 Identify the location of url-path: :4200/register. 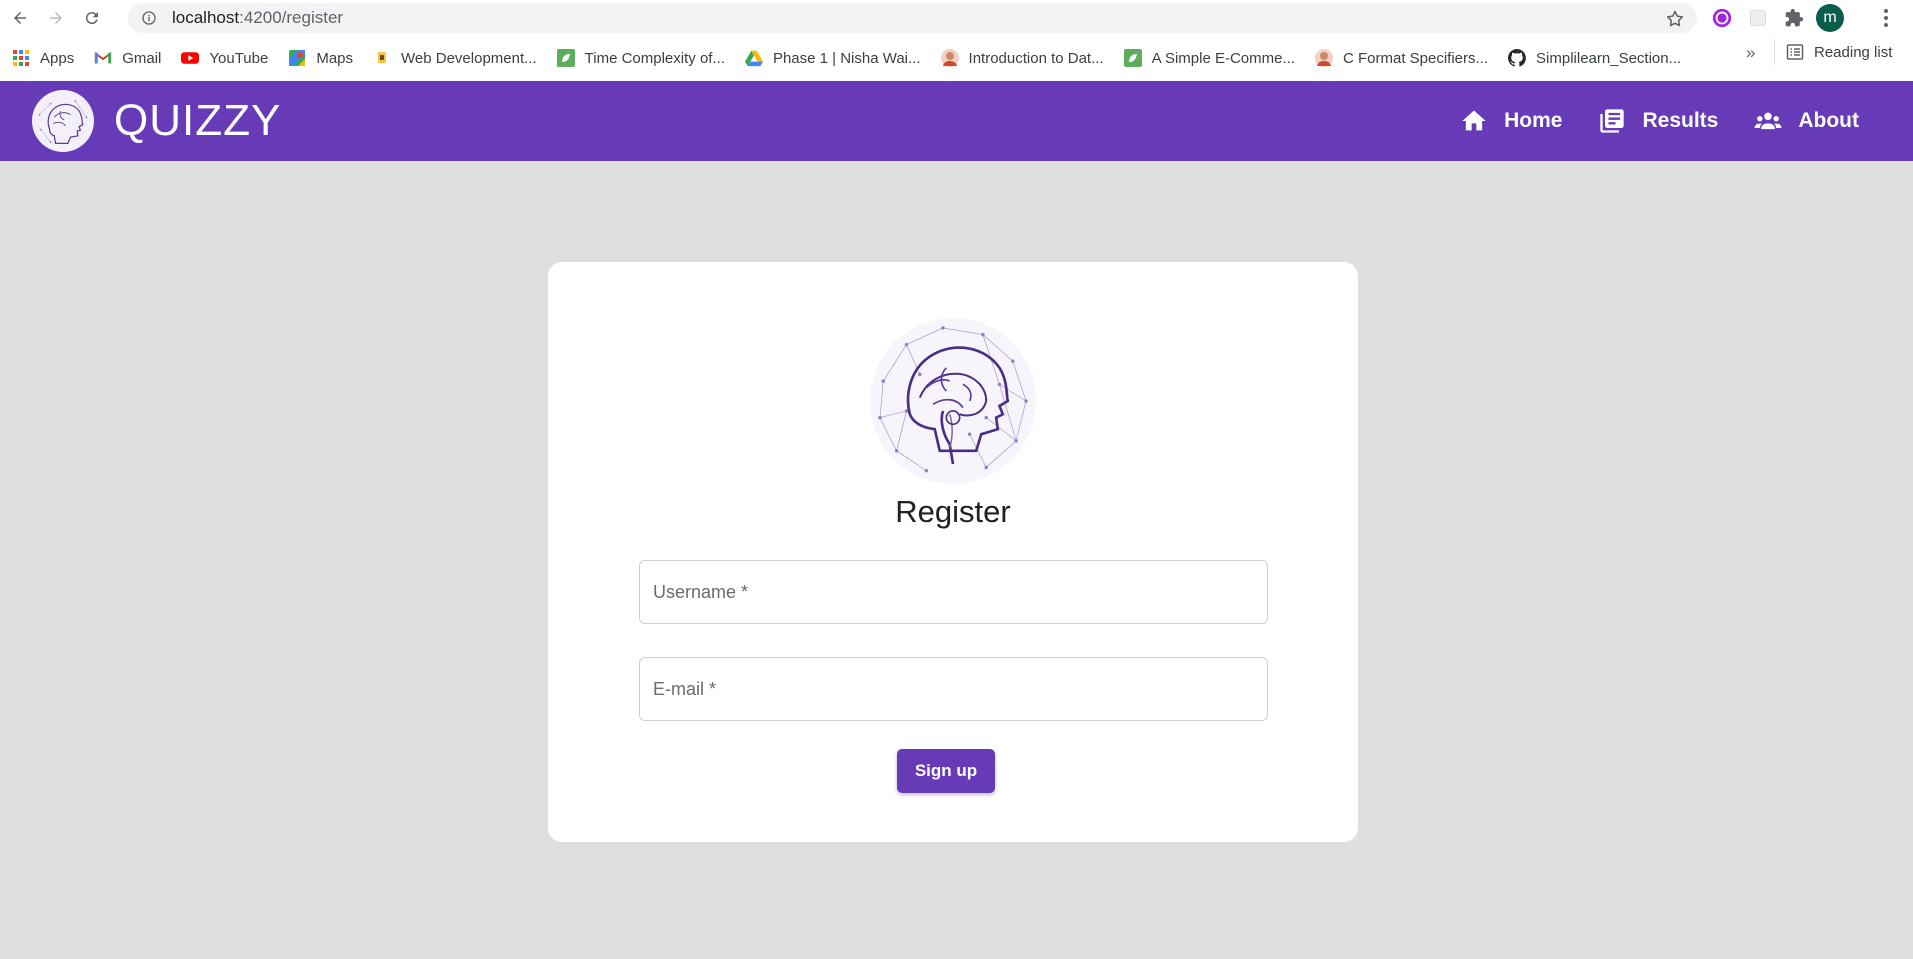
(291, 17).